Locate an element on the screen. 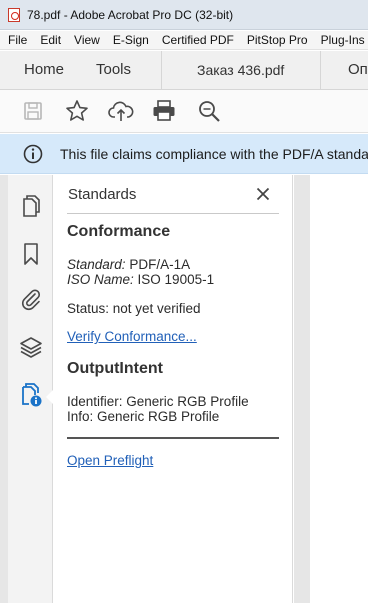  standard-label: Standard: is located at coordinates (96, 264).